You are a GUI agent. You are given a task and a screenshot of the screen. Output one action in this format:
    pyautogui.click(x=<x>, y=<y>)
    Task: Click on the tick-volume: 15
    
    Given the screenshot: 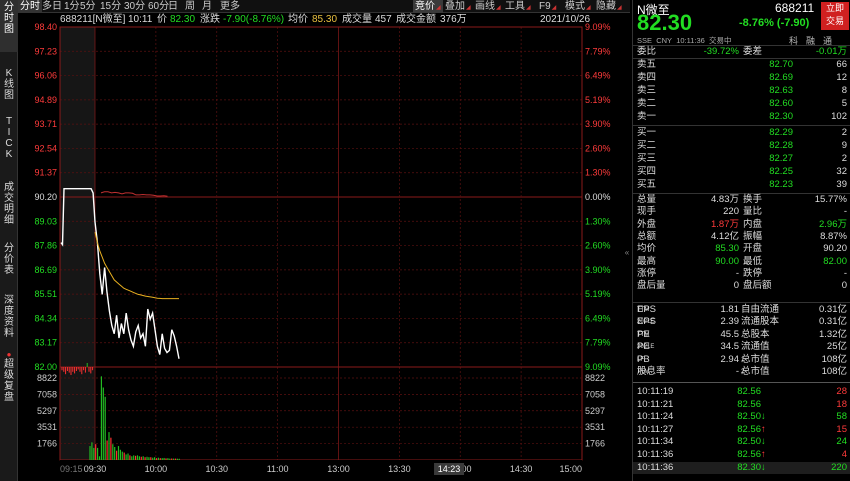 What is the action you would take?
    pyautogui.click(x=841, y=429)
    